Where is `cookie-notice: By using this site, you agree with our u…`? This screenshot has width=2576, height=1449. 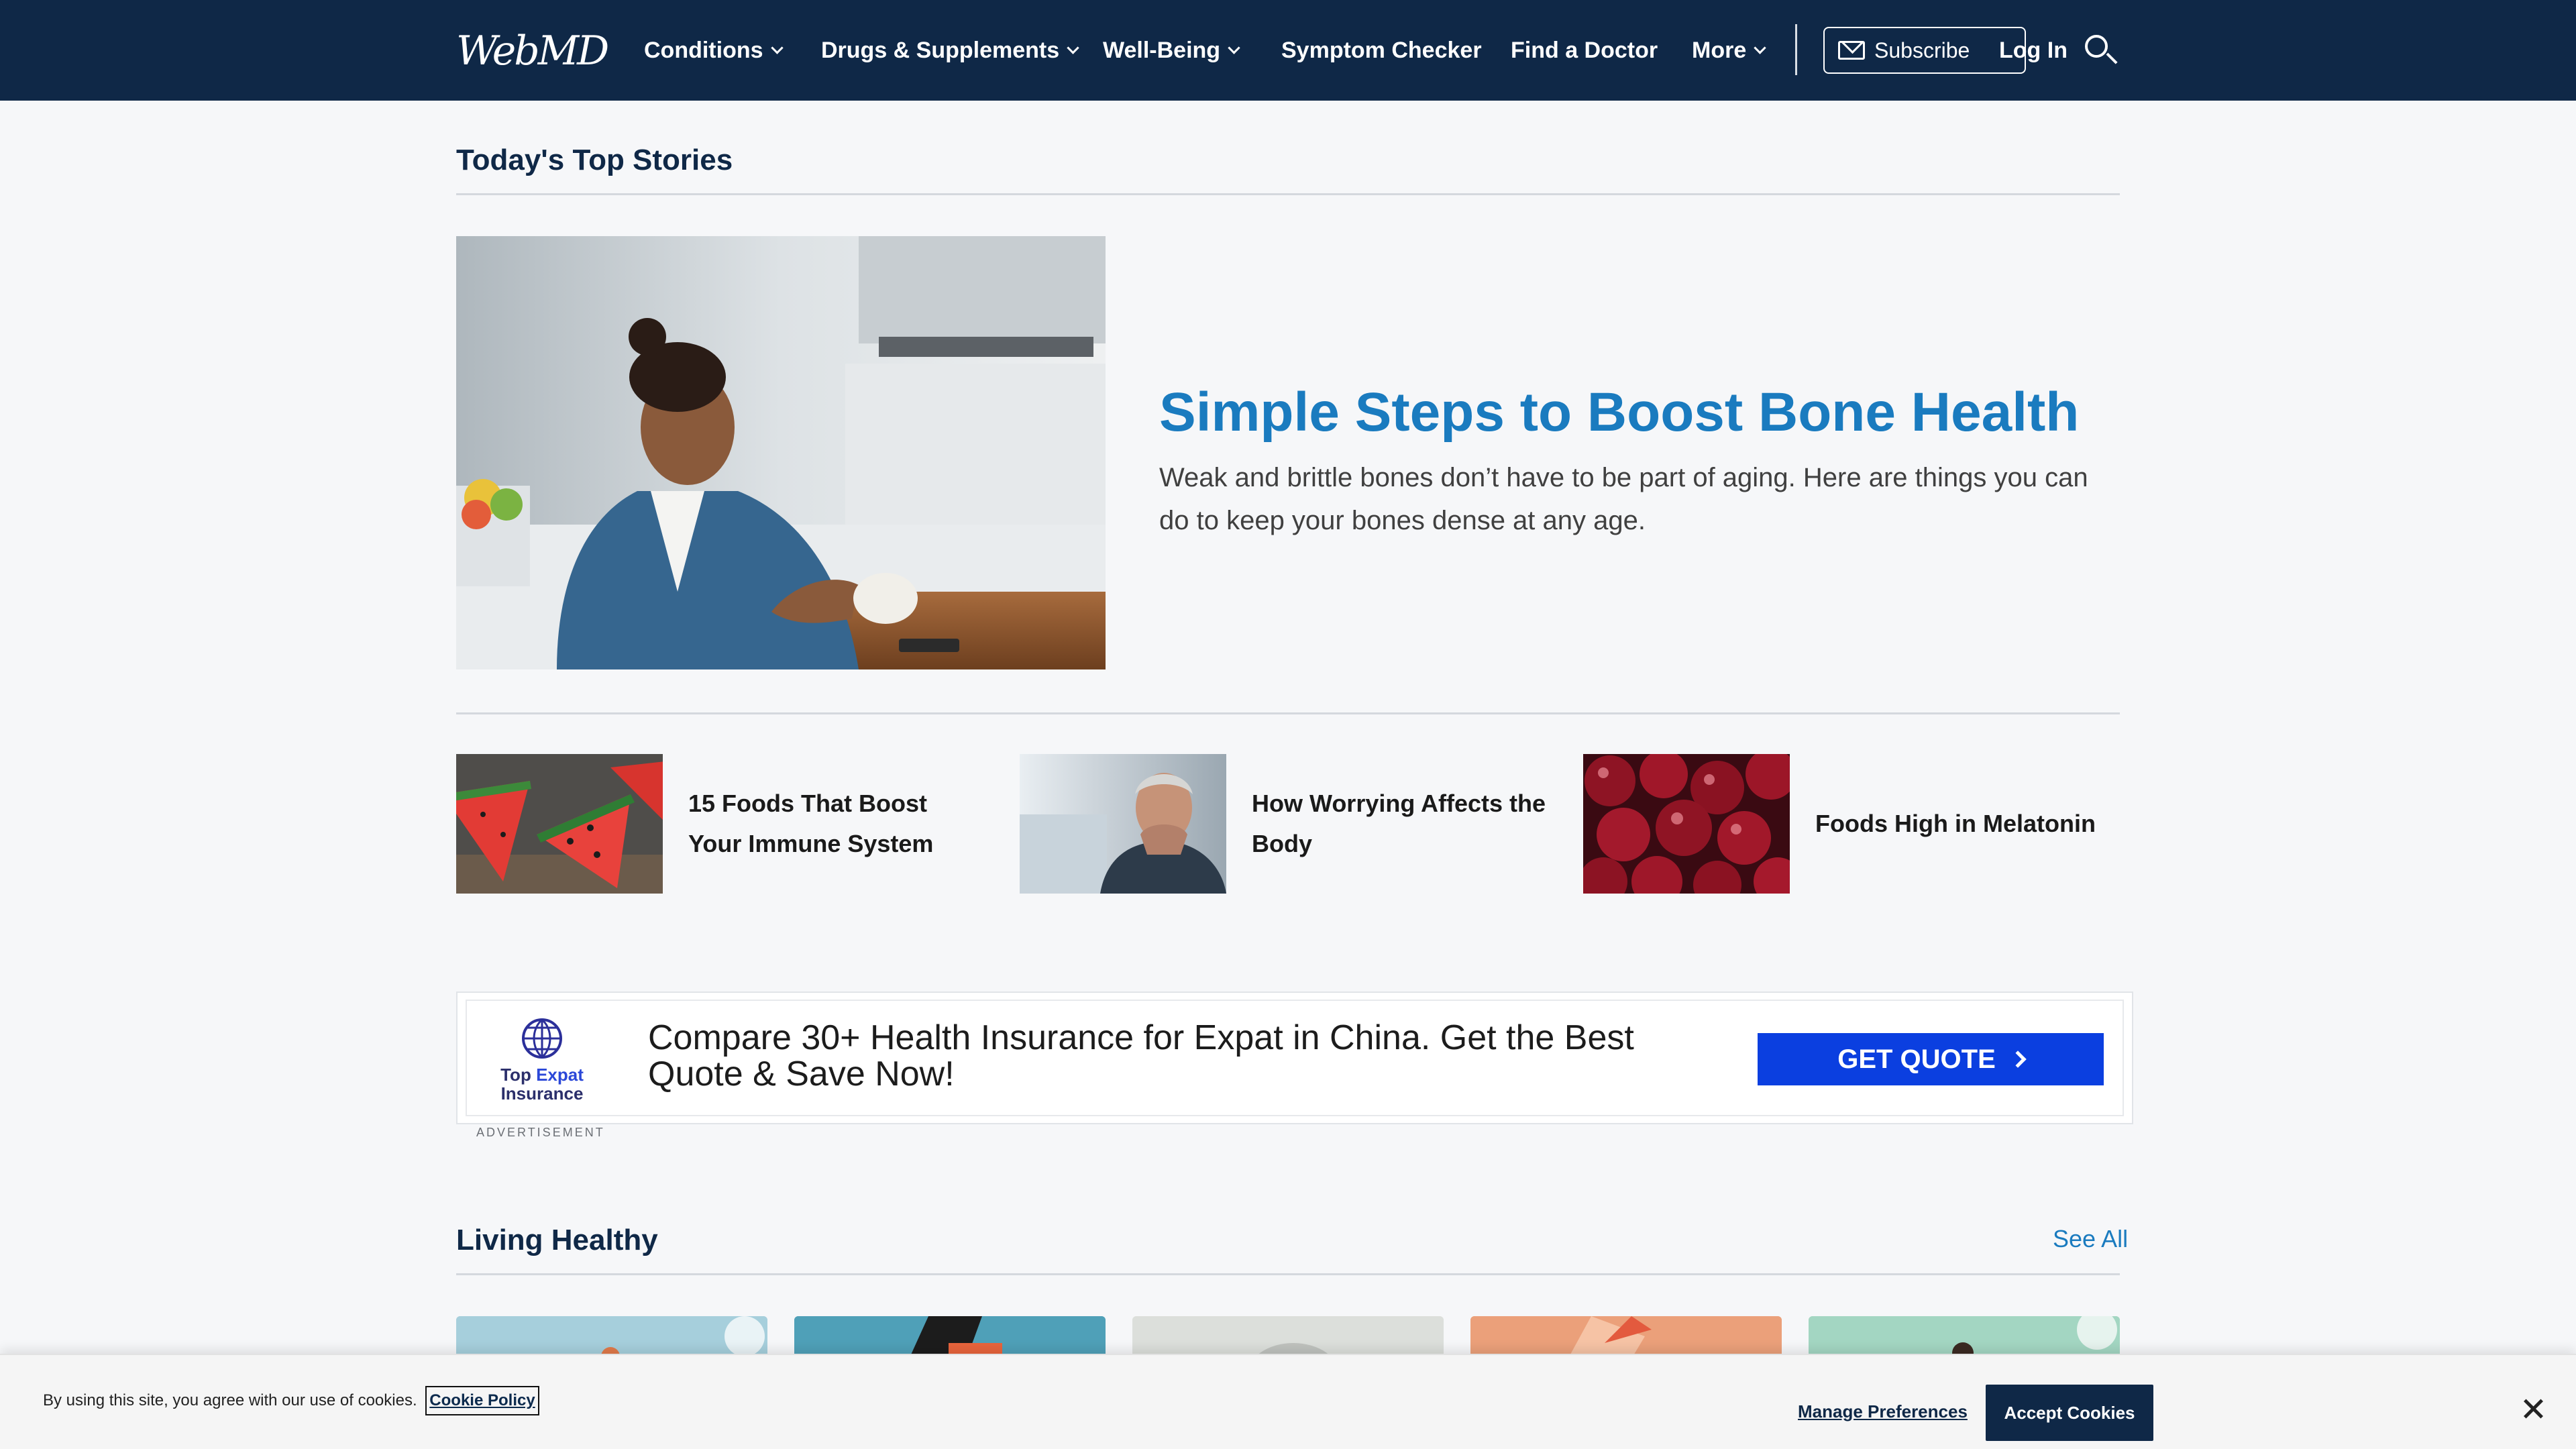
cookie-notice: By using this site, you agree with our u… is located at coordinates (291, 1400).